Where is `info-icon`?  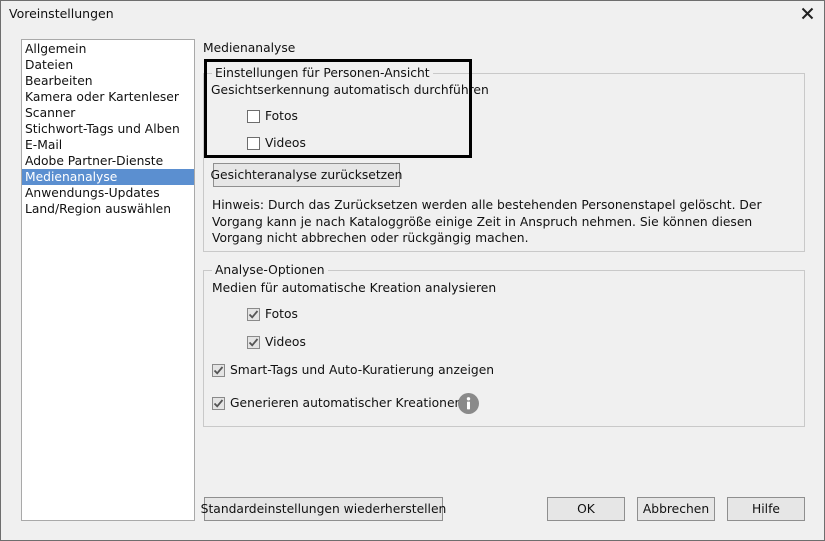 info-icon is located at coordinates (468, 403).